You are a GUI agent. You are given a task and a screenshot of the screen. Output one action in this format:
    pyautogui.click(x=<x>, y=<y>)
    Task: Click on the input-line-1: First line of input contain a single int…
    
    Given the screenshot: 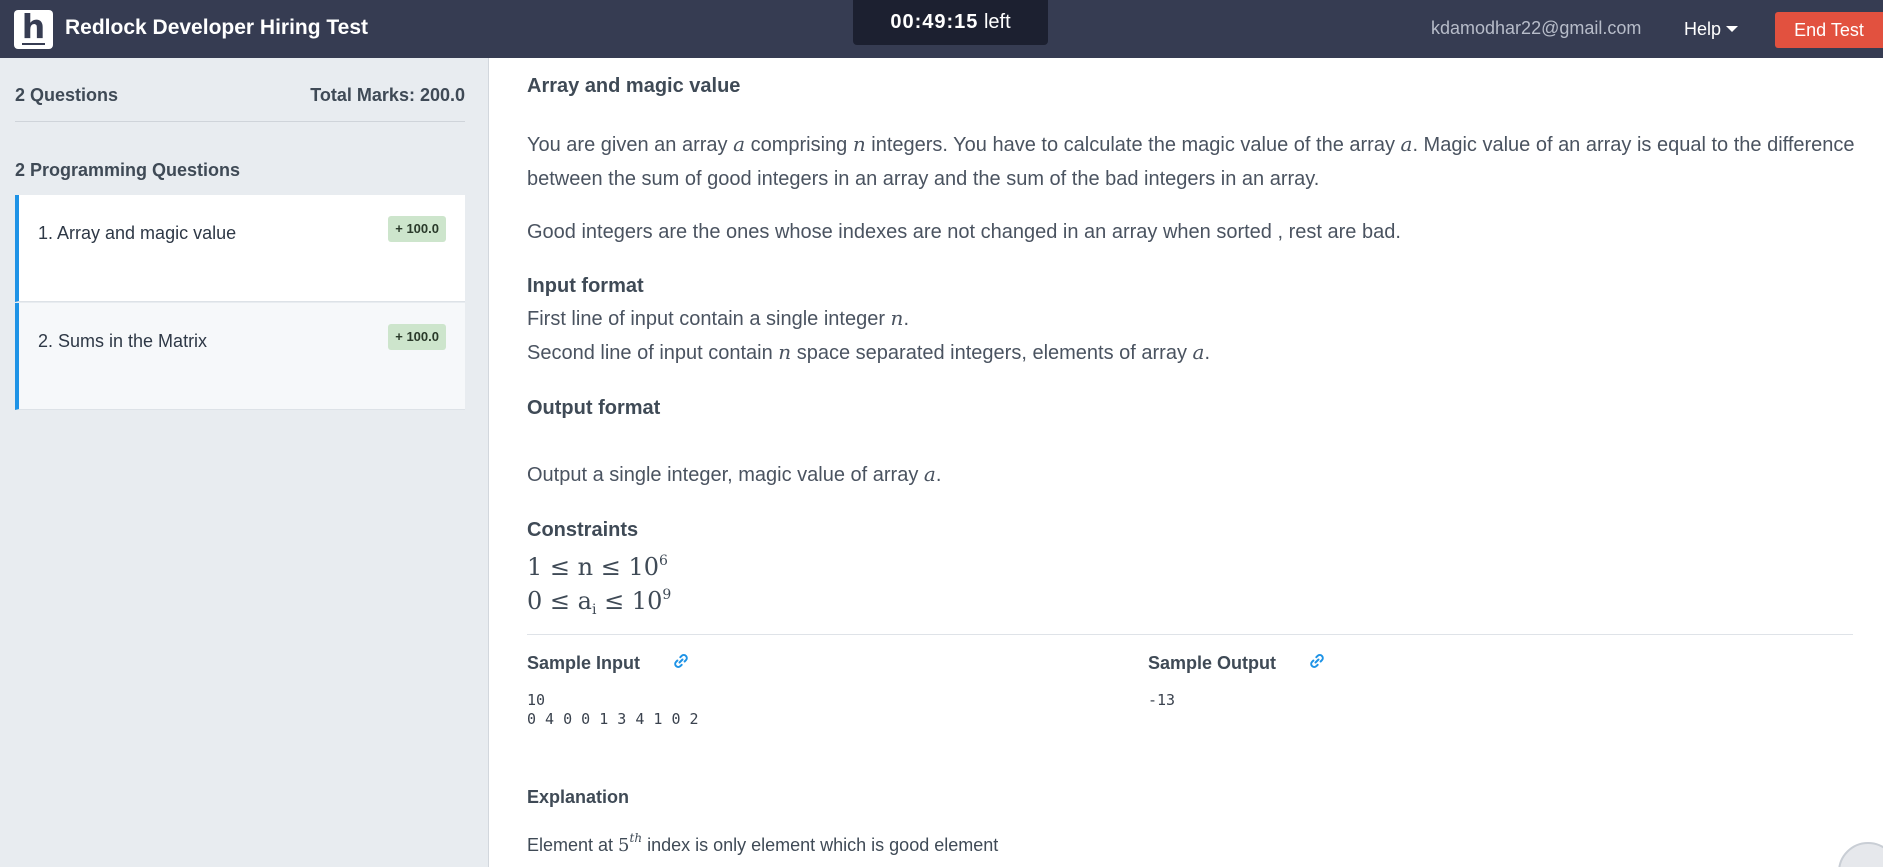 What is the action you would take?
    pyautogui.click(x=1192, y=318)
    